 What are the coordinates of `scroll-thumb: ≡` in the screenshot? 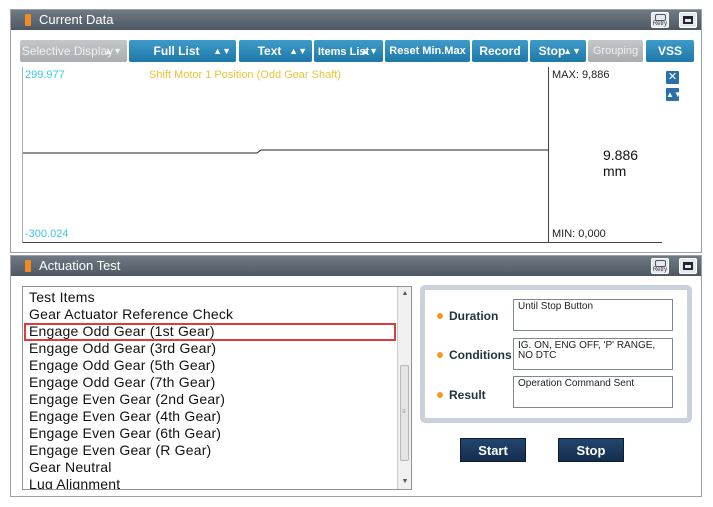 It's located at (404, 413).